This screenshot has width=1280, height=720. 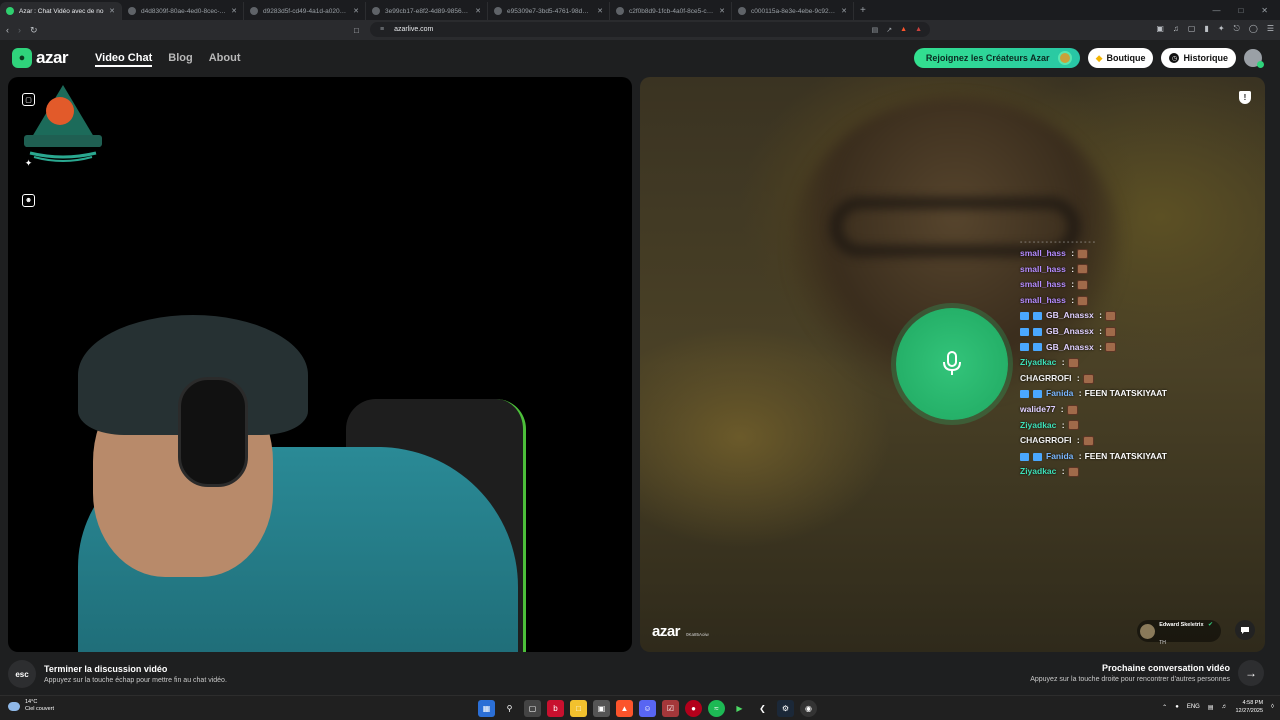 I want to click on chat-badge-icon, so click(x=1037, y=347).